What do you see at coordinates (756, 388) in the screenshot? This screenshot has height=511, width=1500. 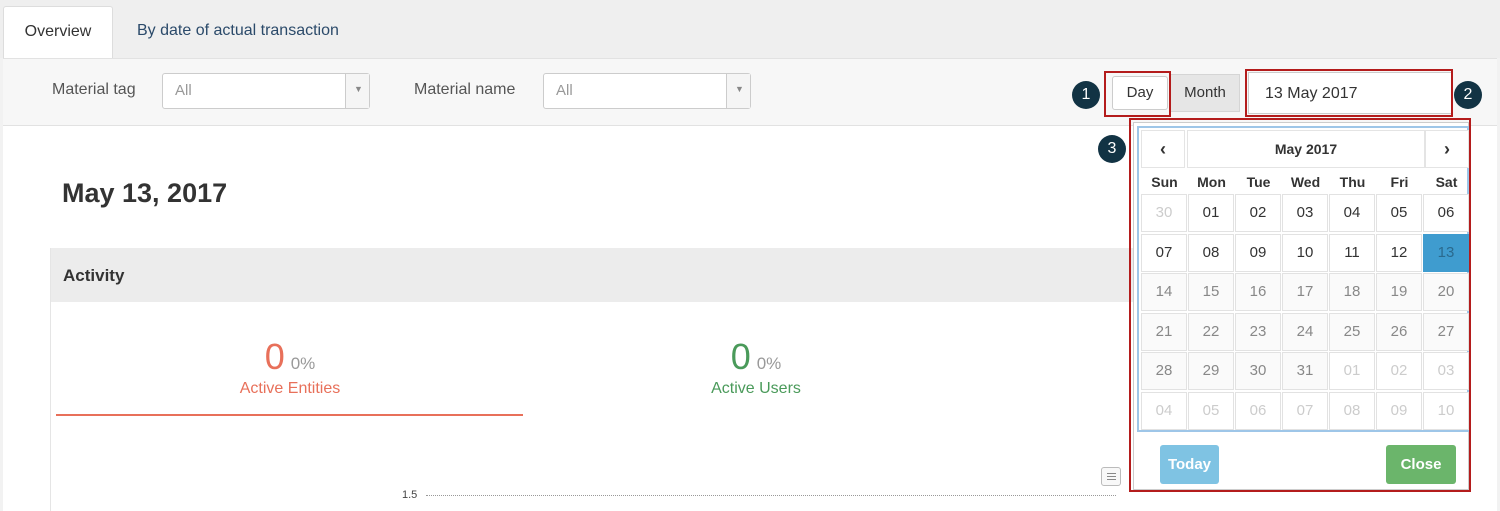 I see `active-users-label: Active Users` at bounding box center [756, 388].